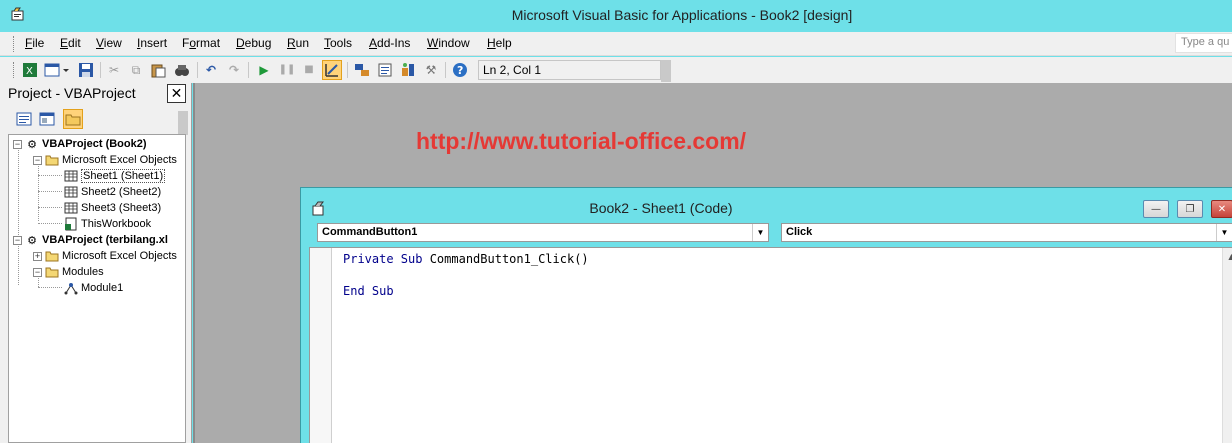 The height and width of the screenshot is (443, 1232). What do you see at coordinates (109, 43) in the screenshot?
I see `menu-view: View` at bounding box center [109, 43].